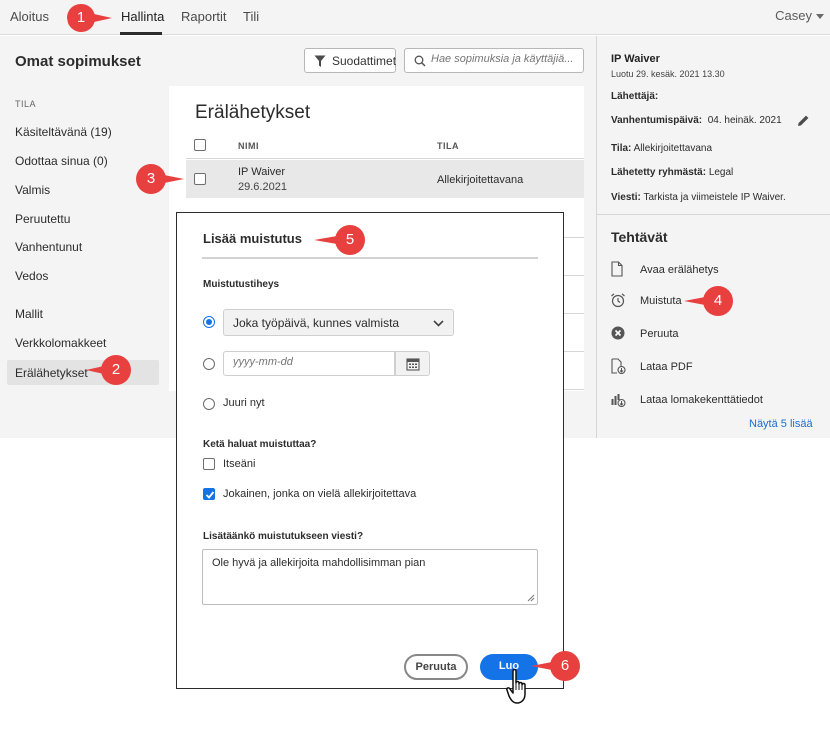 The height and width of the screenshot is (754, 830). What do you see at coordinates (260, 444) in the screenshot?
I see `who-label: Ketä haluat muistuttaa?` at bounding box center [260, 444].